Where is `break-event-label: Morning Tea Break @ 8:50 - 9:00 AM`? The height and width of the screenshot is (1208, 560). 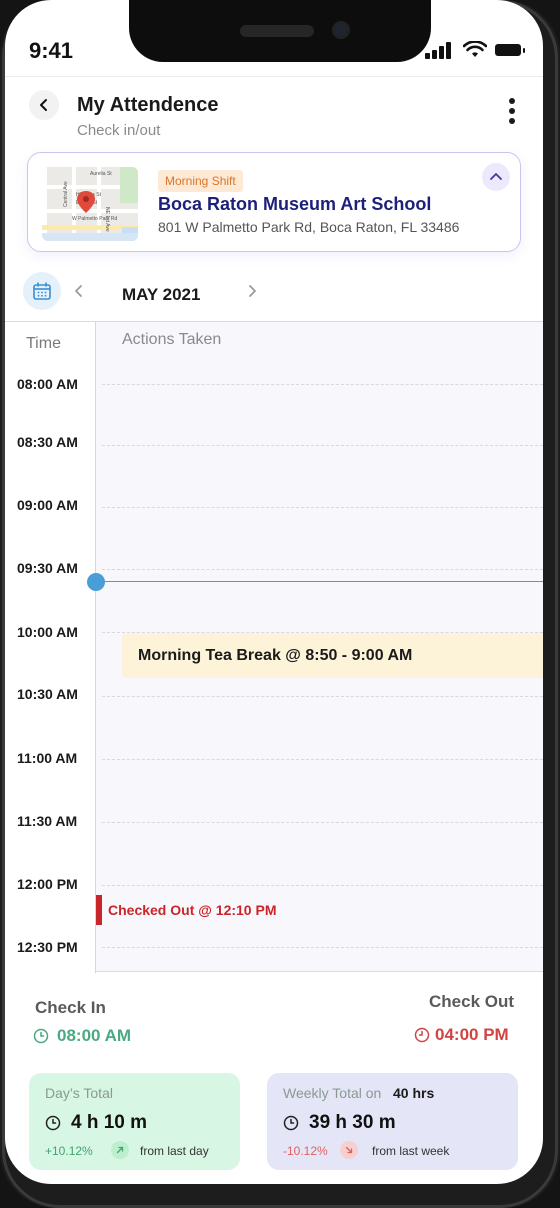
break-event-label: Morning Tea Break @ 8:50 - 9:00 AM is located at coordinates (275, 655).